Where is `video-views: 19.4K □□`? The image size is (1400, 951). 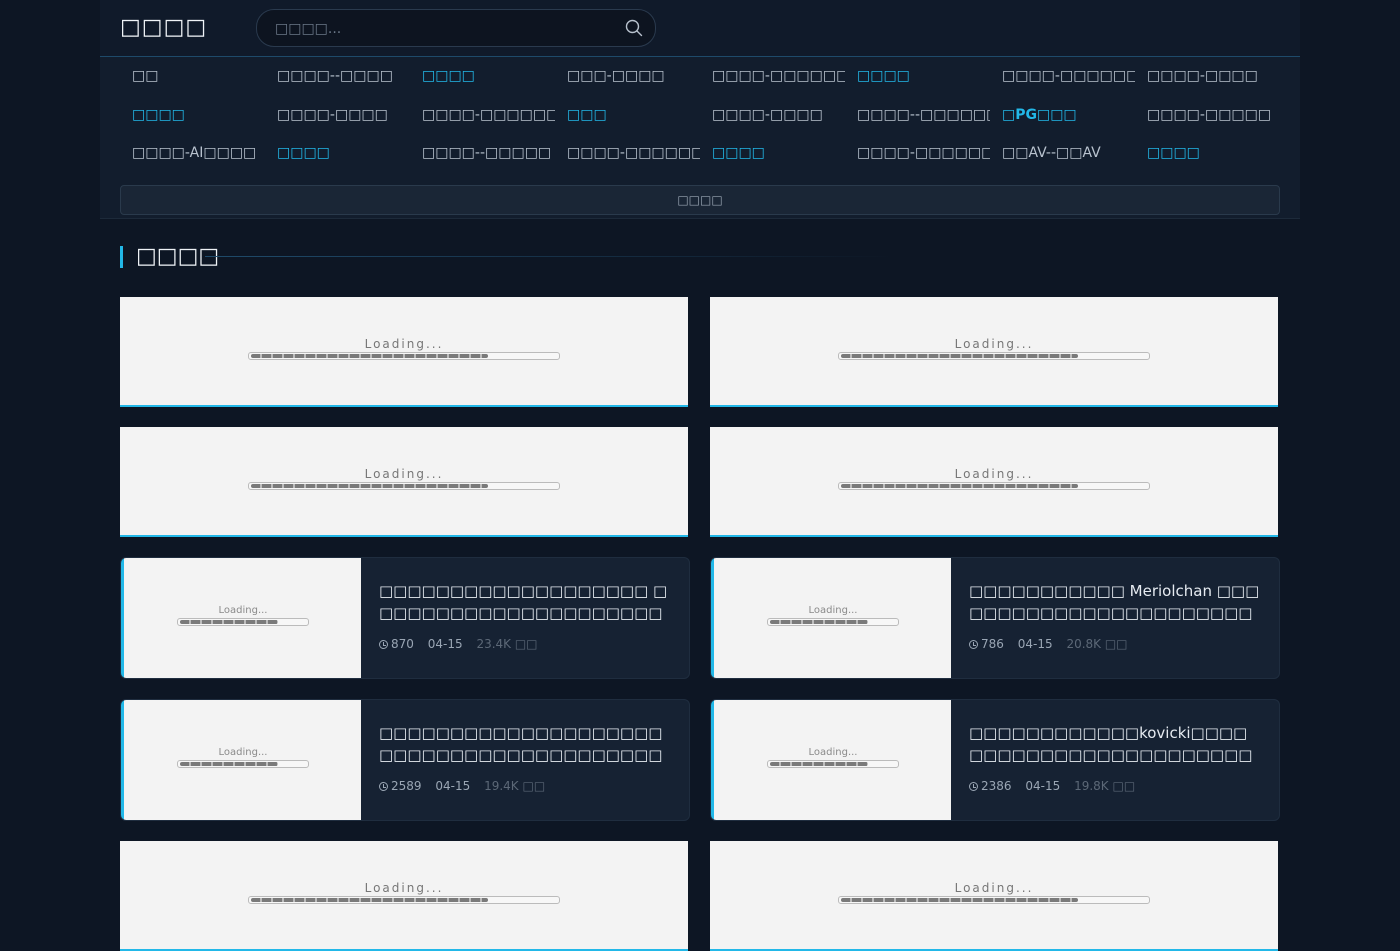 video-views: 19.4K □□ is located at coordinates (515, 786).